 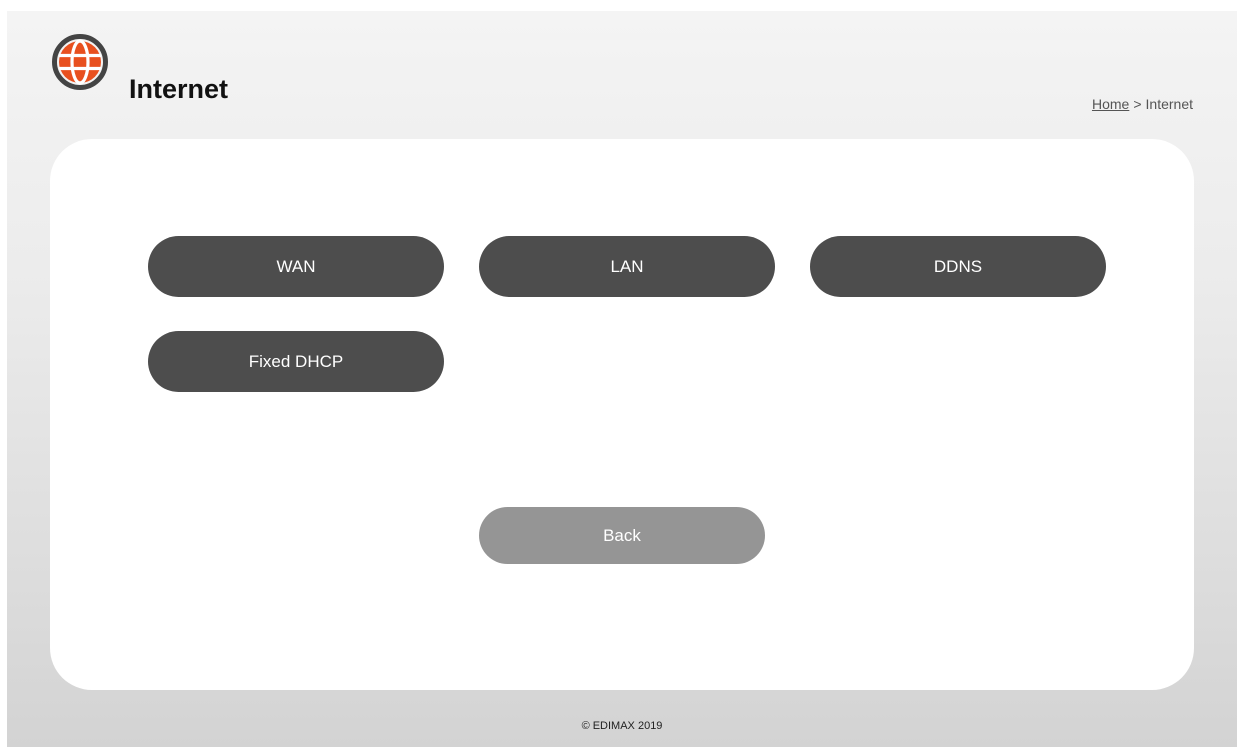 What do you see at coordinates (622, 726) in the screenshot?
I see `footer-copyright: © EDIMAX 2019` at bounding box center [622, 726].